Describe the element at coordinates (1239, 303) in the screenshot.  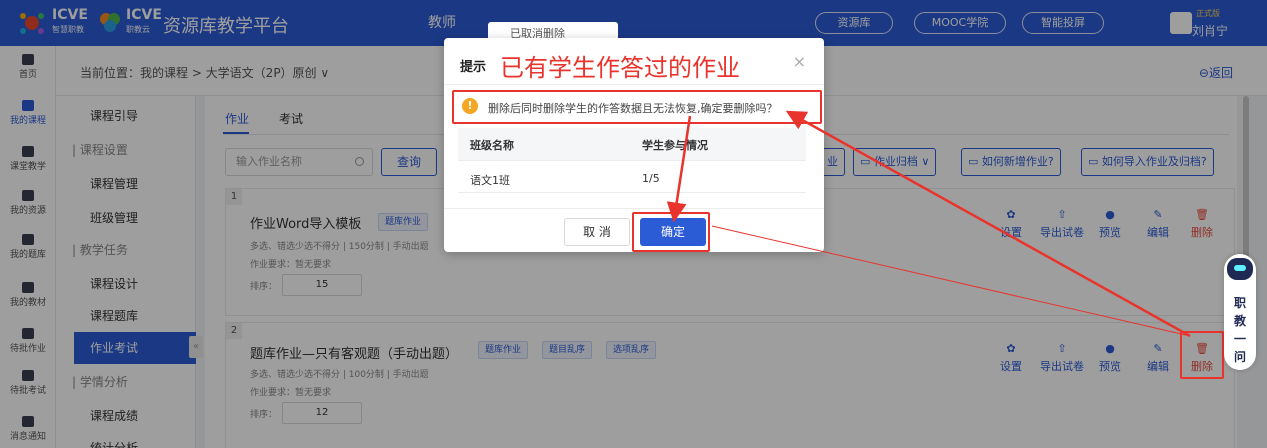
I see `assistant-char: 职` at that location.